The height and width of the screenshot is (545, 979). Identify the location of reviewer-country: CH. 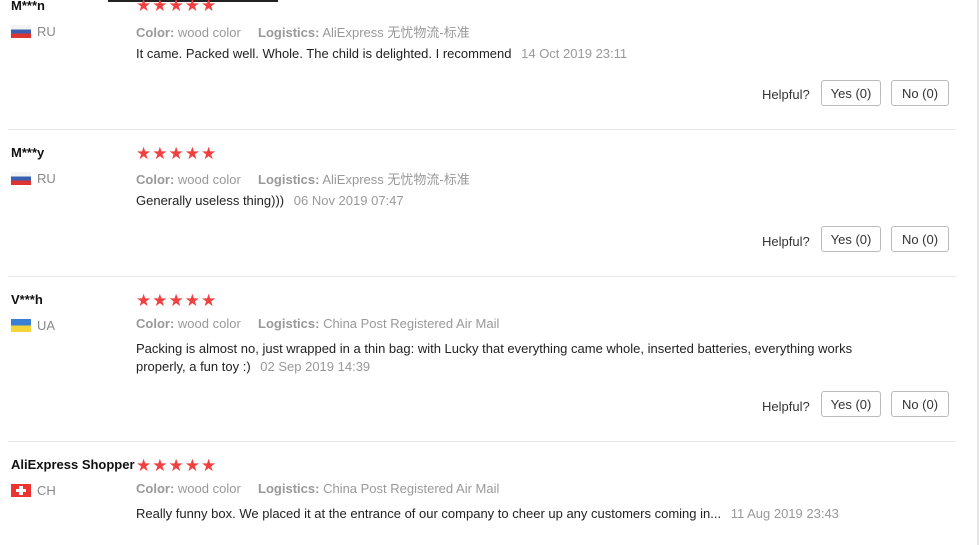
(33, 490).